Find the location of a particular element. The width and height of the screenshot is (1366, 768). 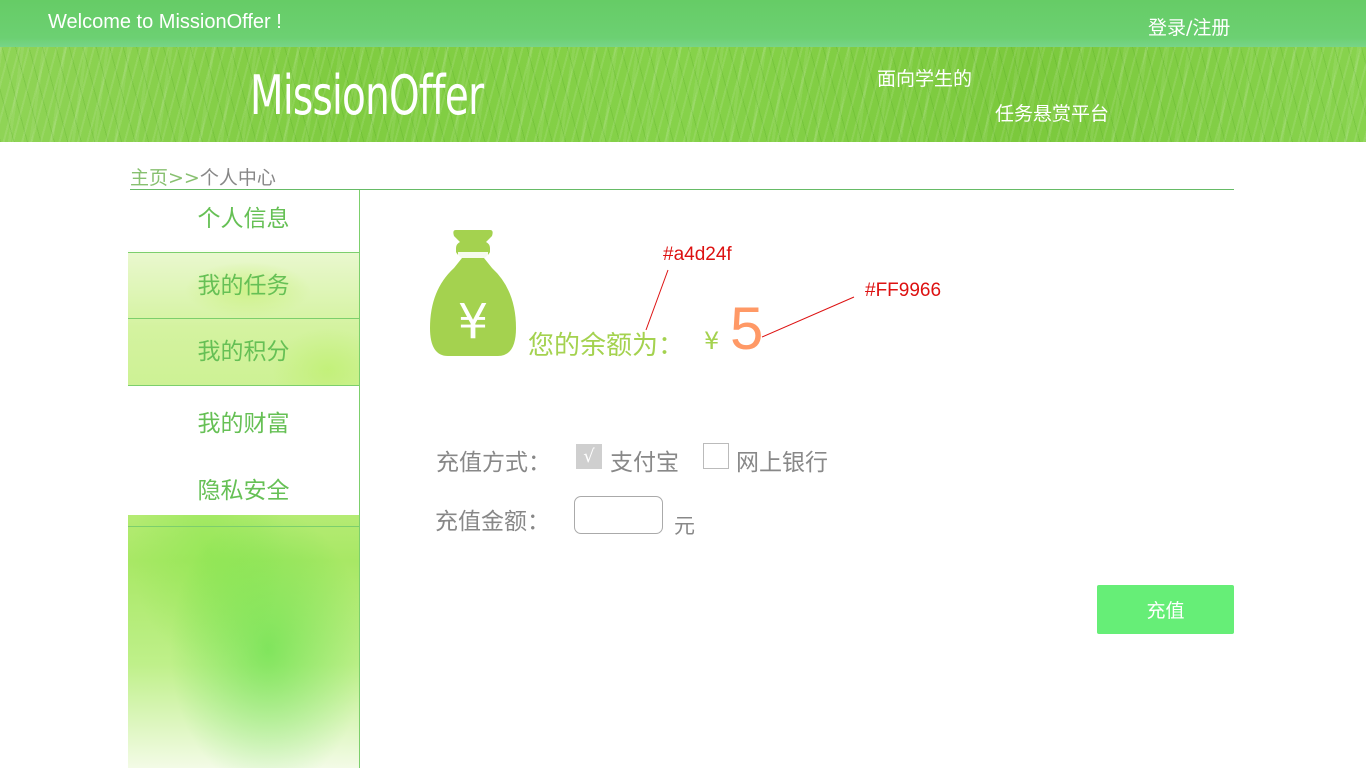

recharge-button: 充值 is located at coordinates (1165, 609).